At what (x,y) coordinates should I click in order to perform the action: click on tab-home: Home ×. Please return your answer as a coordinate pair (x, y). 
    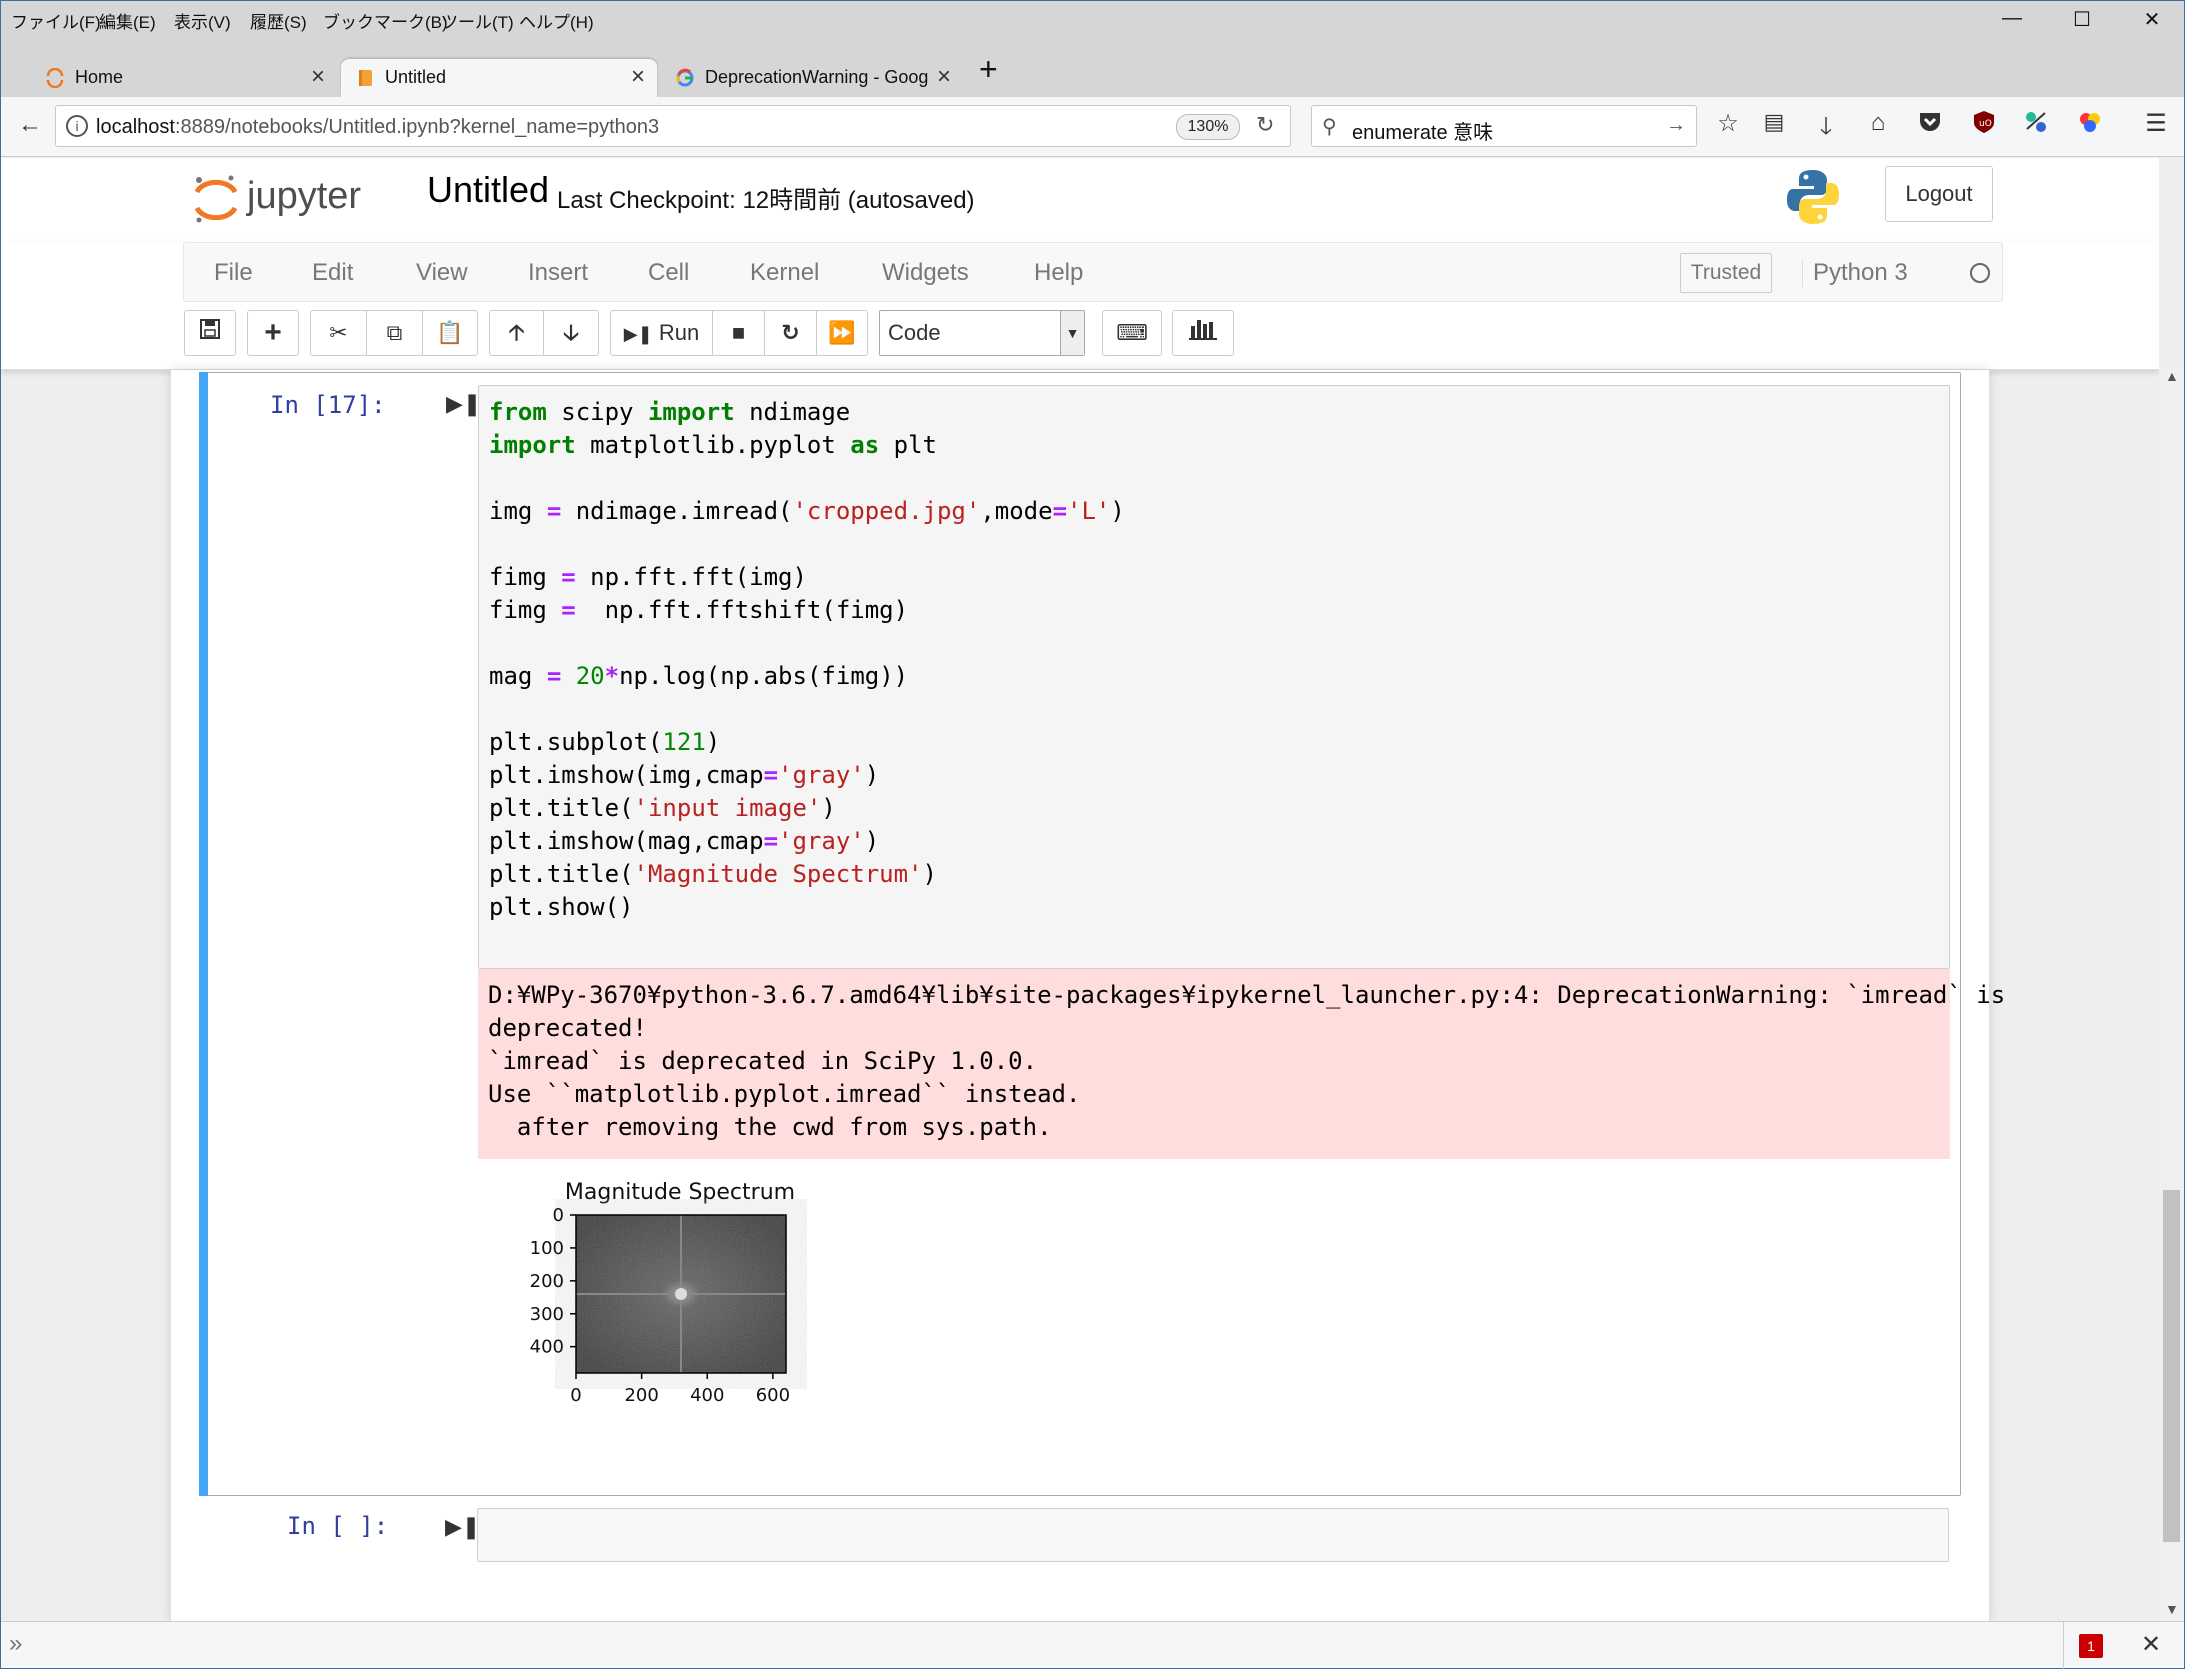
    Looking at the image, I should click on (184, 78).